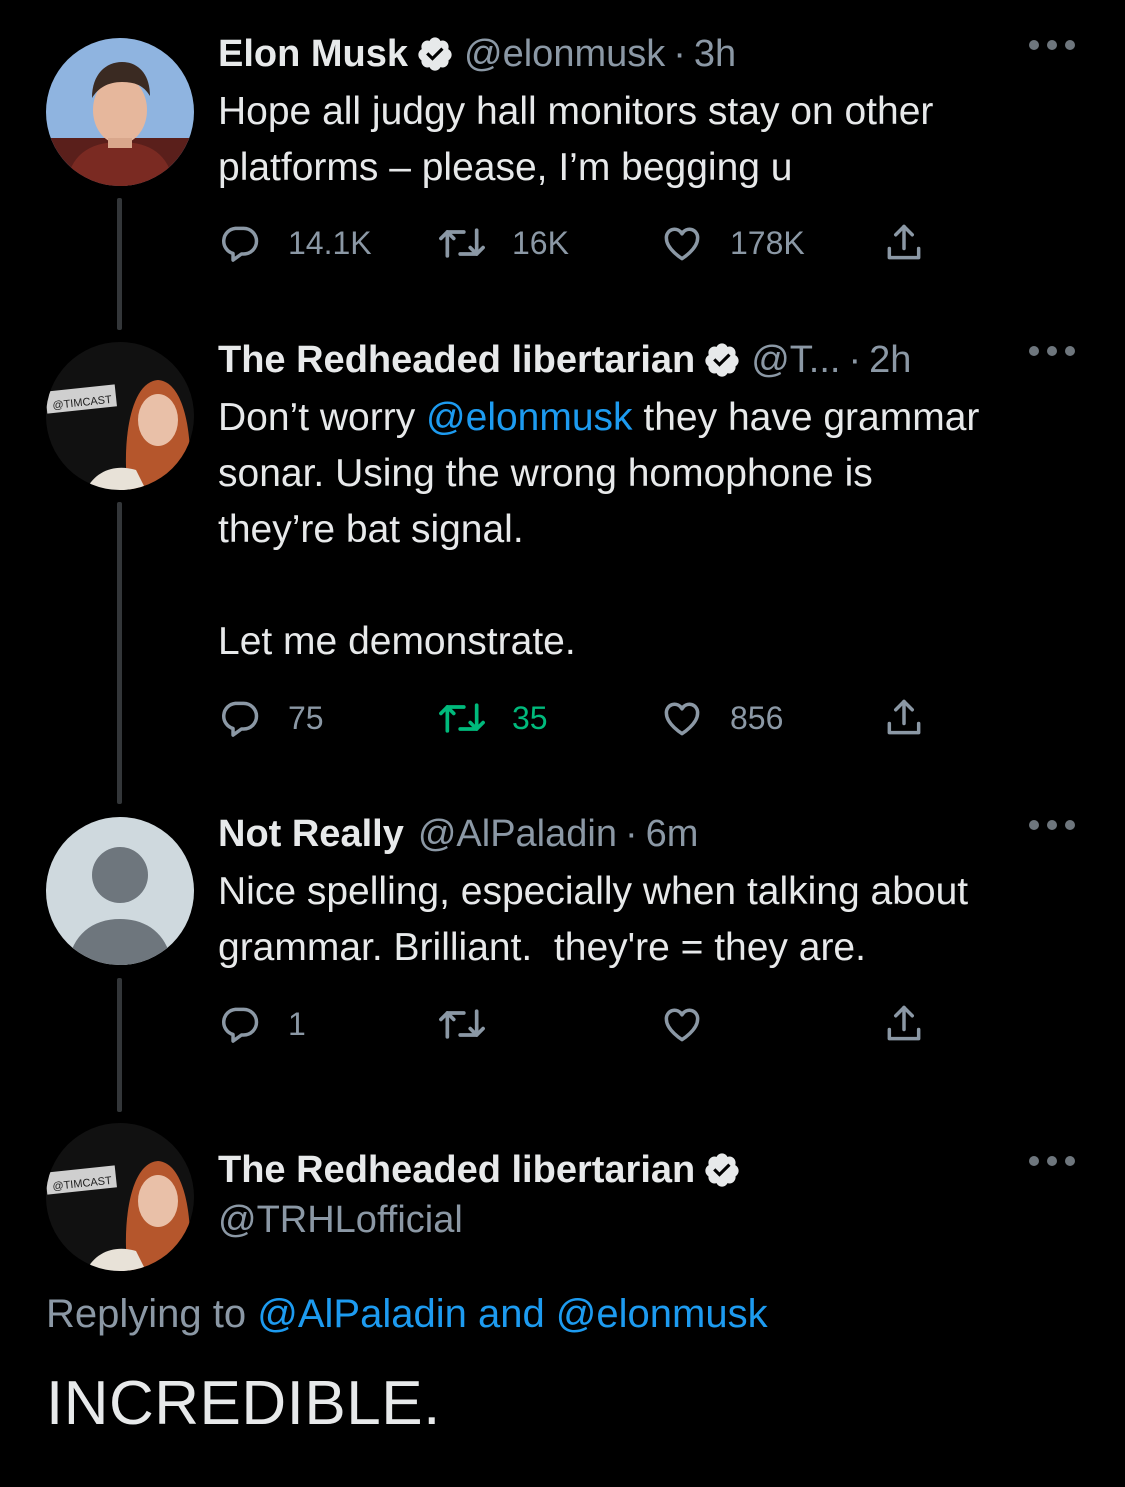  Describe the element at coordinates (340, 1220) in the screenshot. I see `author-handle: @TRHLofficial` at that location.